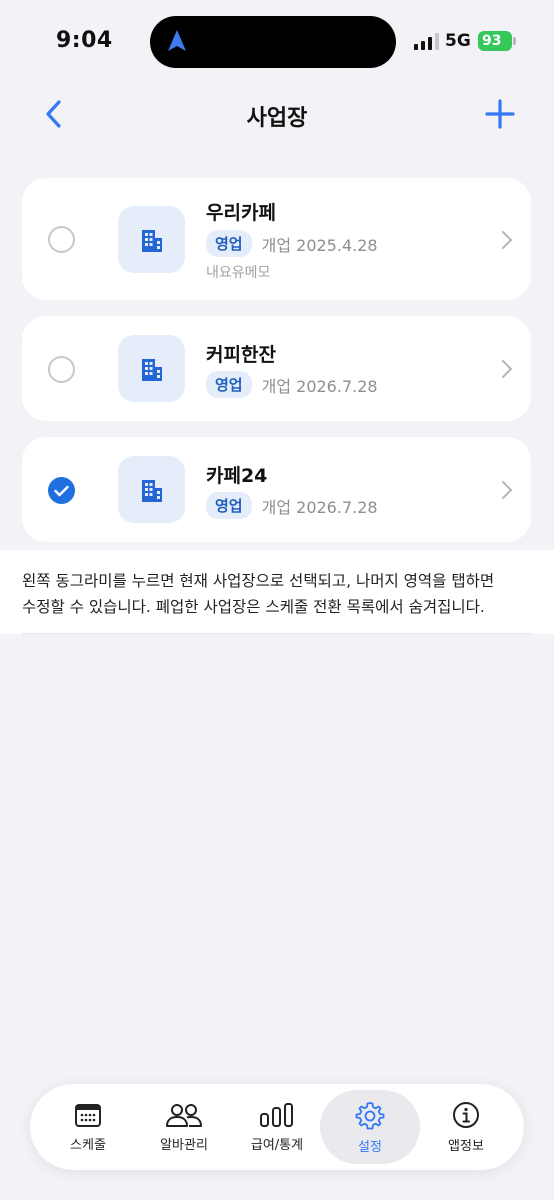  I want to click on divider, so click(276, 633).